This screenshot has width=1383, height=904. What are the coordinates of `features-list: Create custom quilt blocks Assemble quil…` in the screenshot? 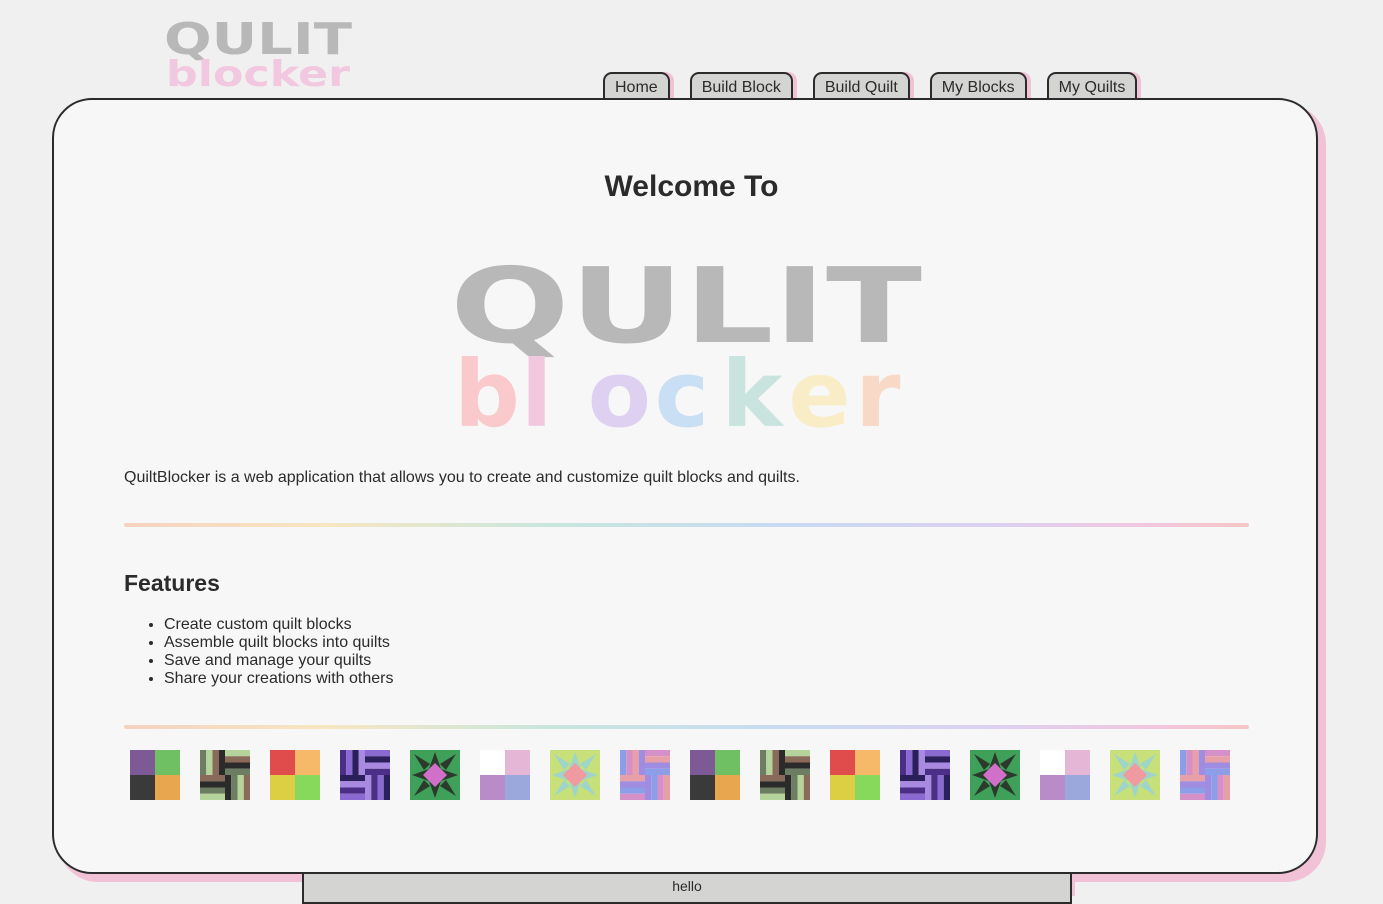 It's located at (258, 652).